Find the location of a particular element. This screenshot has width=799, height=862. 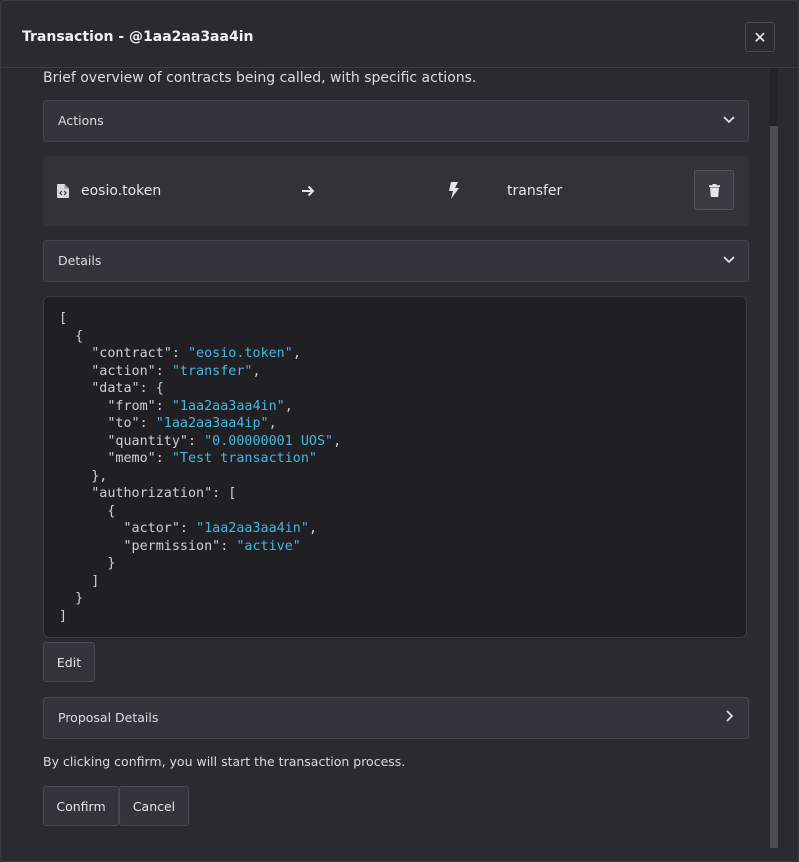

code-line: "contract": "eosio.token", is located at coordinates (180, 353).